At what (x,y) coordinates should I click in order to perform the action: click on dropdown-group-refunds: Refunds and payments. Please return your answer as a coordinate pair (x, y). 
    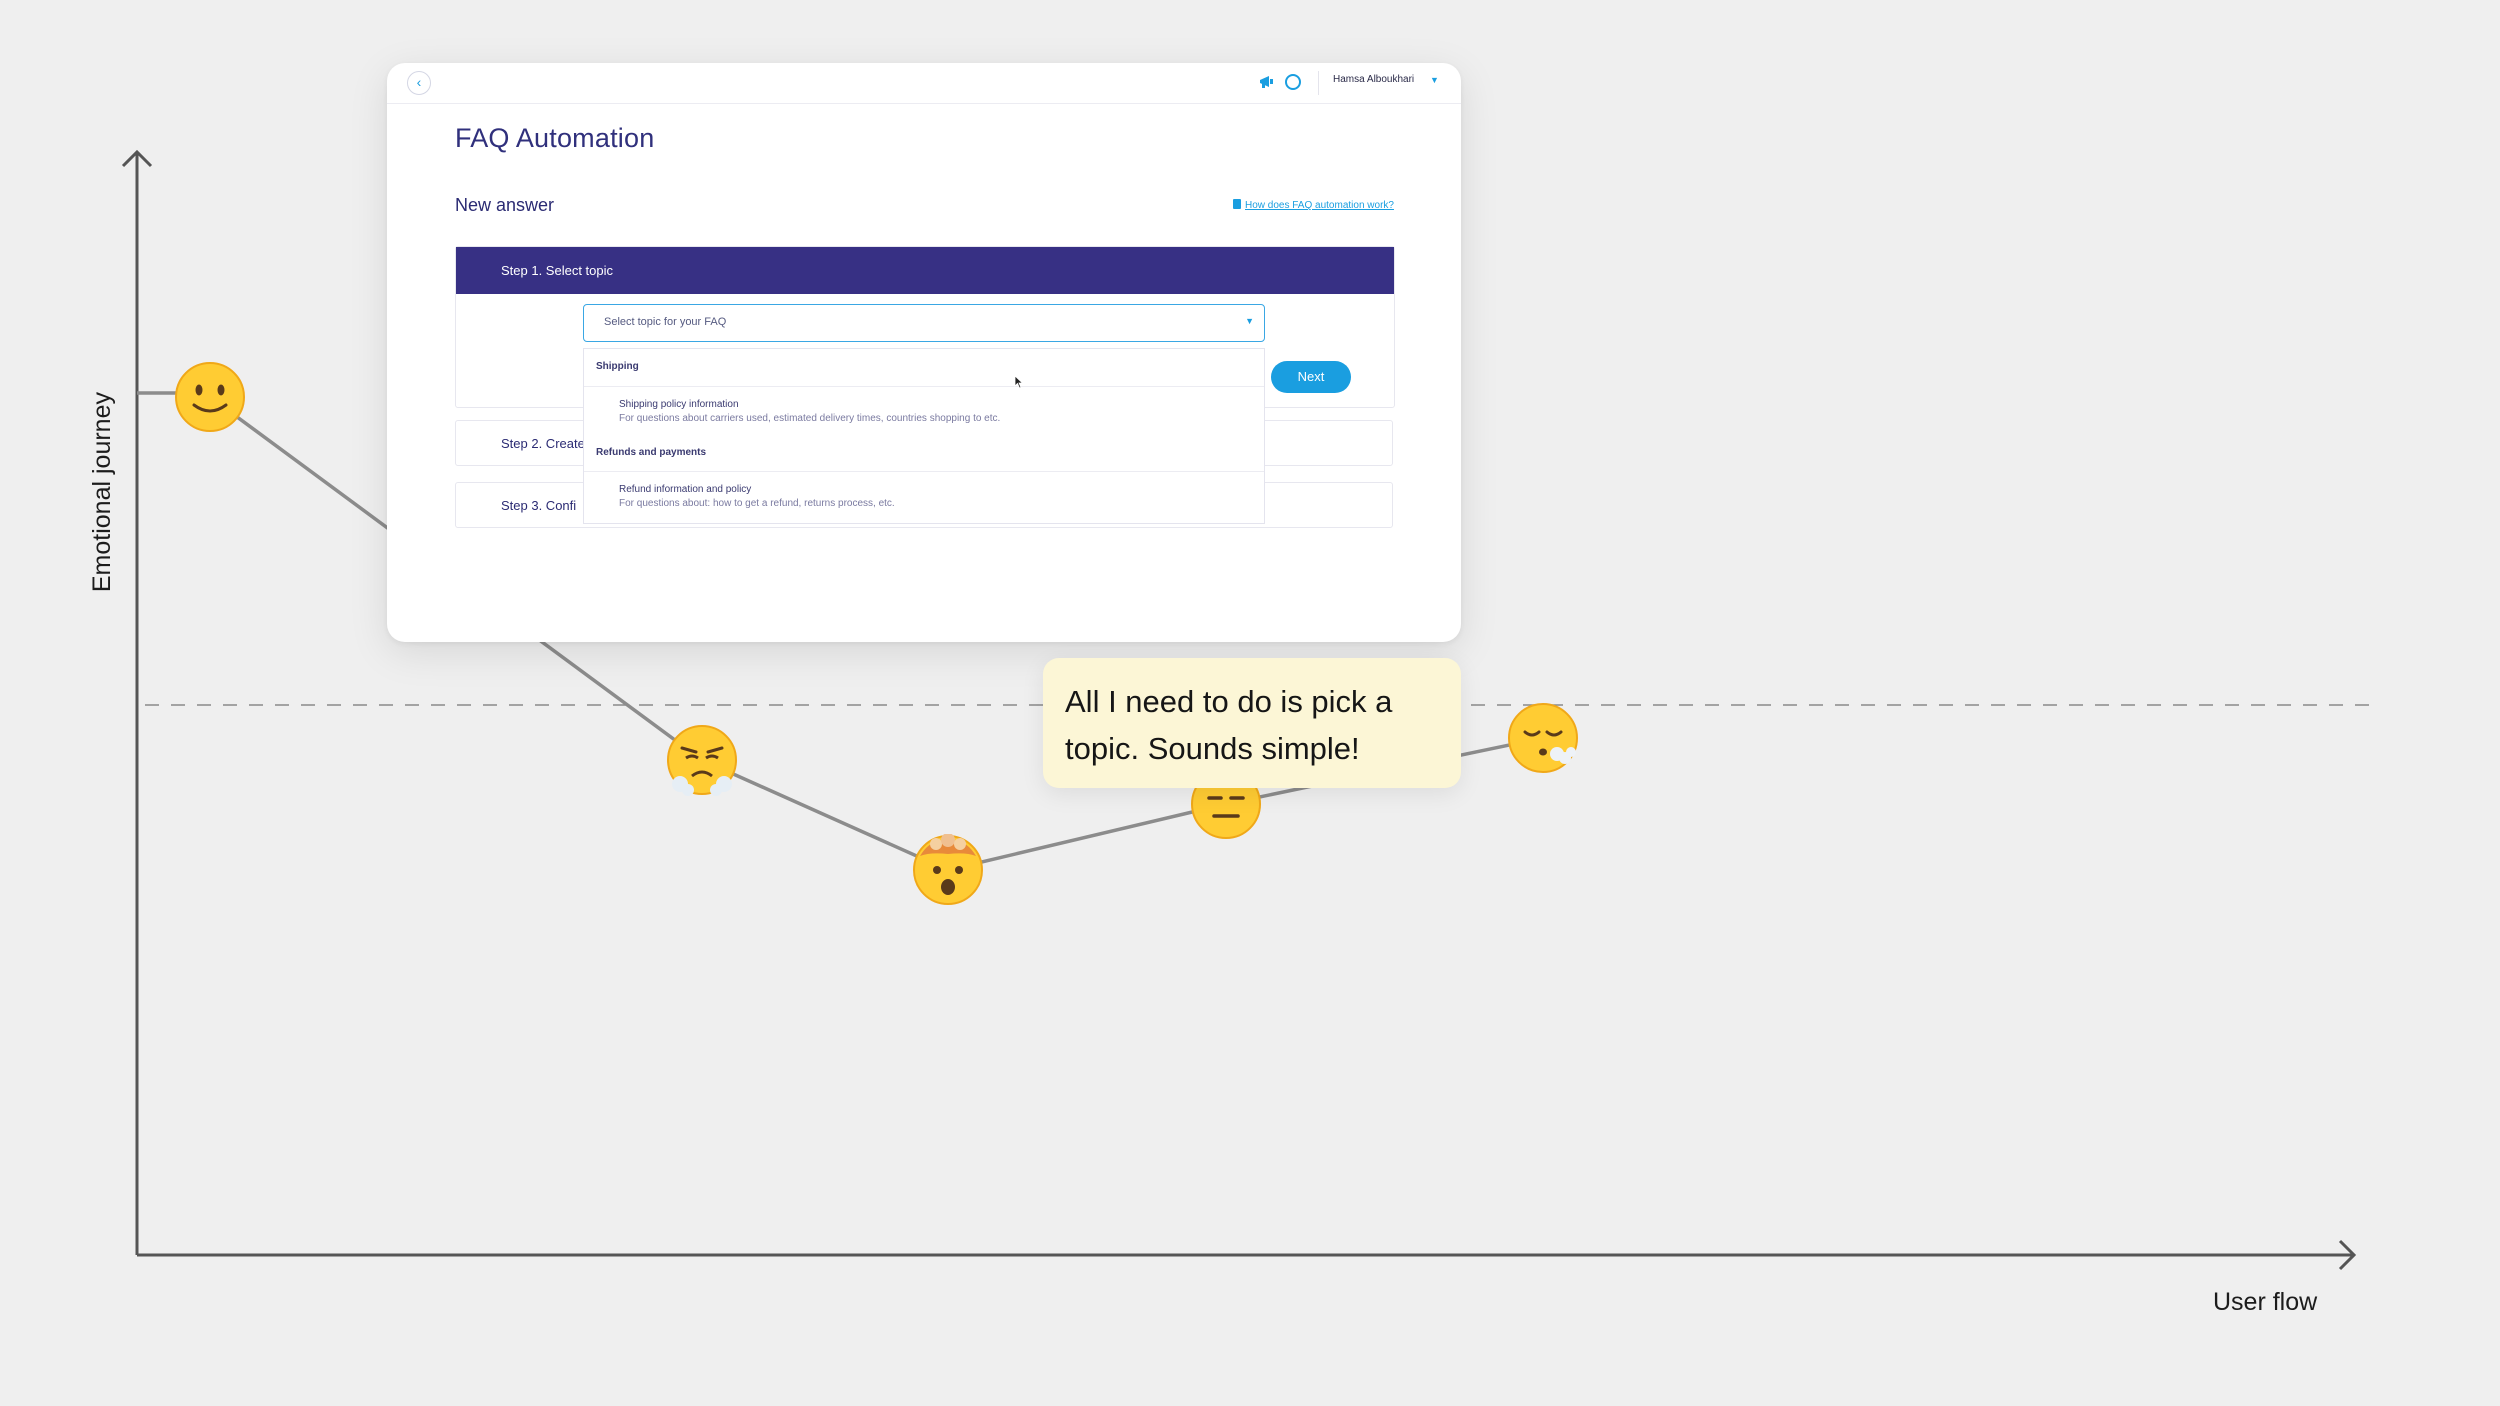
    Looking at the image, I should click on (651, 452).